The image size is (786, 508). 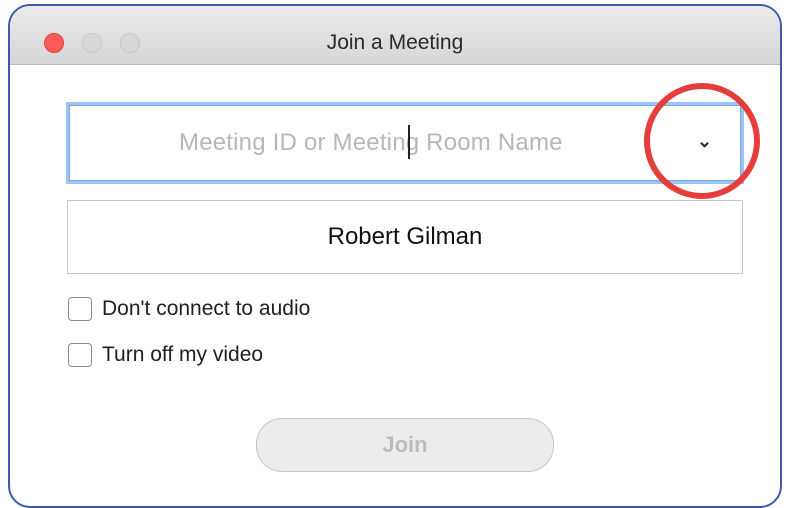 What do you see at coordinates (371, 142) in the screenshot?
I see `meeting-id-placeholder: Meeting ID or Meeting Room Name` at bounding box center [371, 142].